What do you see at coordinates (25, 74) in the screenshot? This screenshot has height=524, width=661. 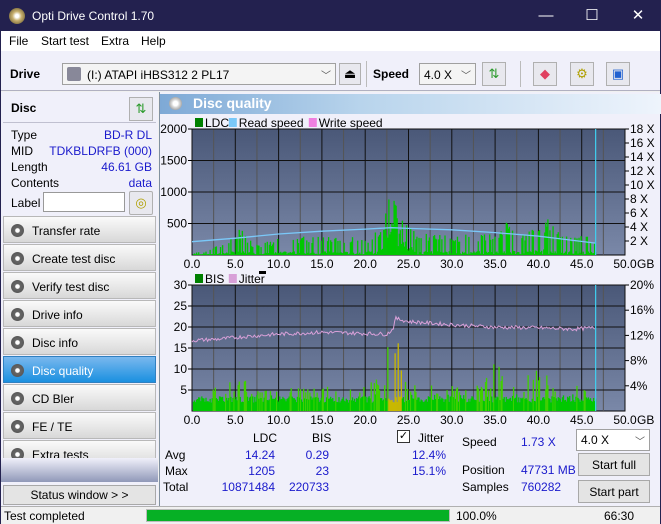 I see `drive-label: Drive` at bounding box center [25, 74].